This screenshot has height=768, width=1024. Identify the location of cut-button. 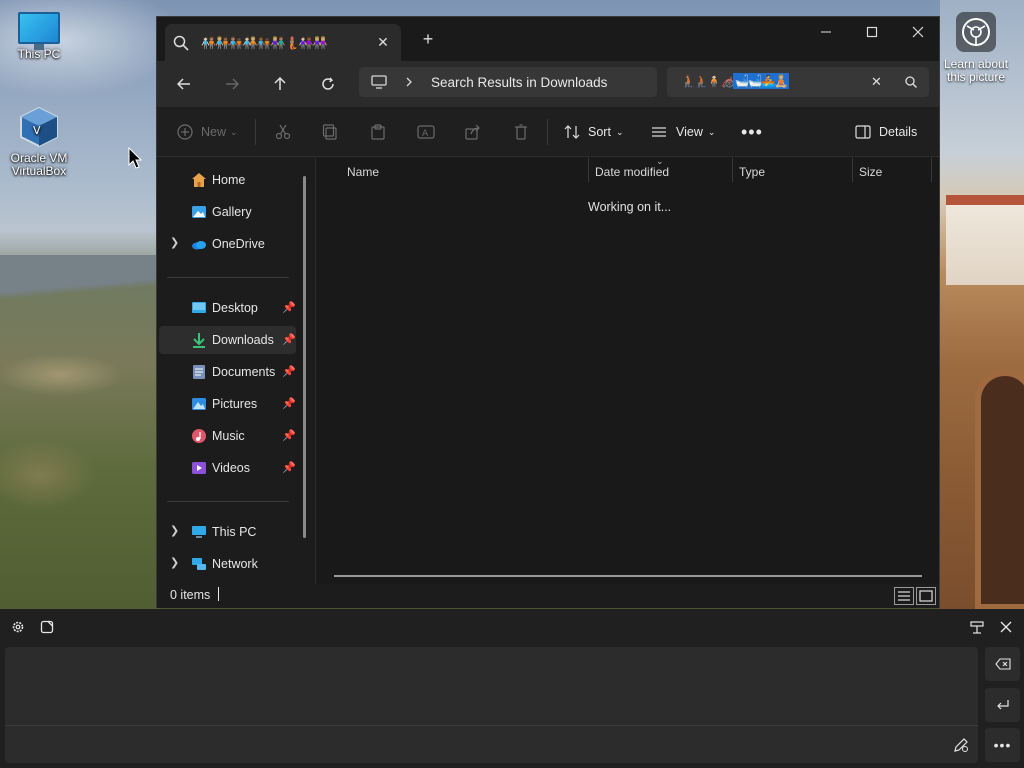
(283, 132).